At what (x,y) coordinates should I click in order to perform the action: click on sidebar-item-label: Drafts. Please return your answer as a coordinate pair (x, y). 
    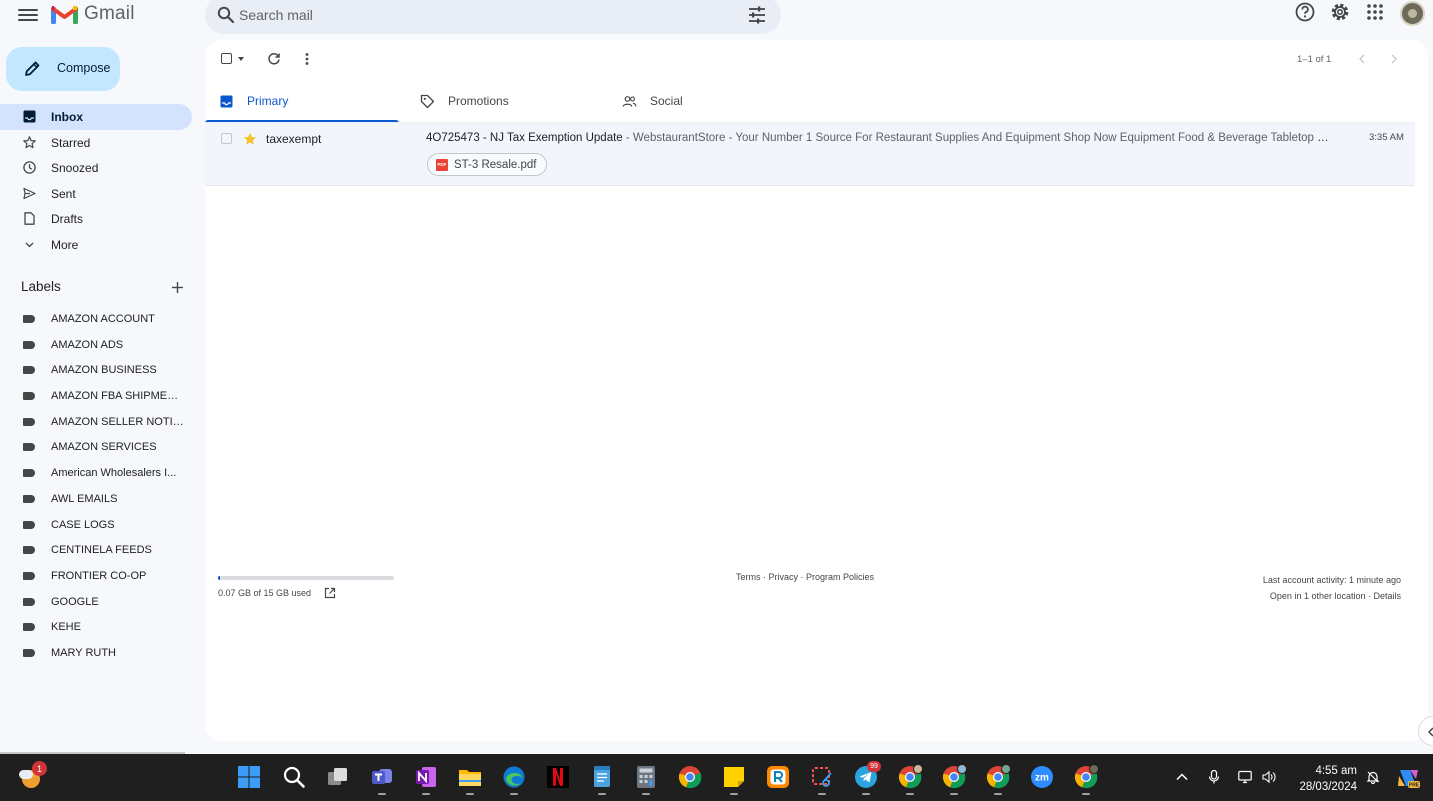
    Looking at the image, I should click on (67, 219).